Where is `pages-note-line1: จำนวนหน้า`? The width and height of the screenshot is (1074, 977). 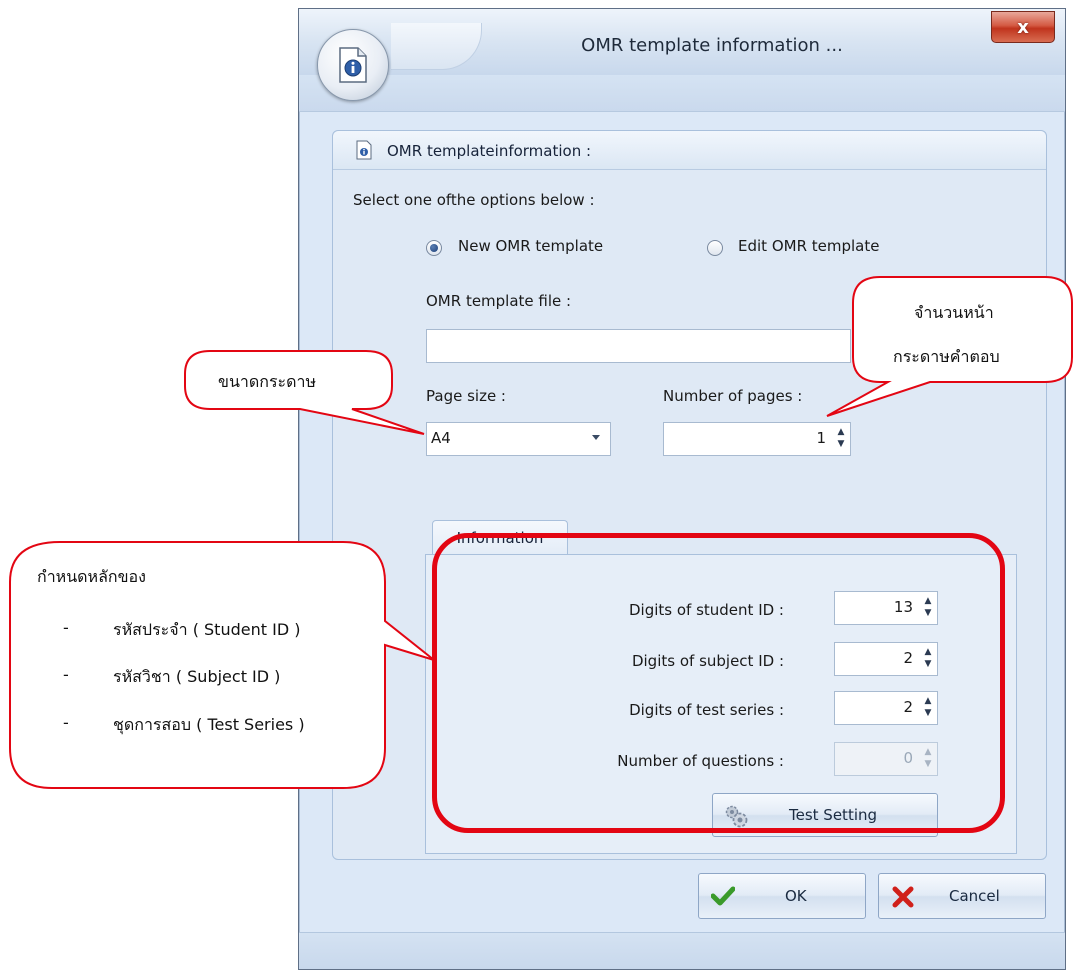
pages-note-line1: จำนวนหน้า is located at coordinates (954, 312).